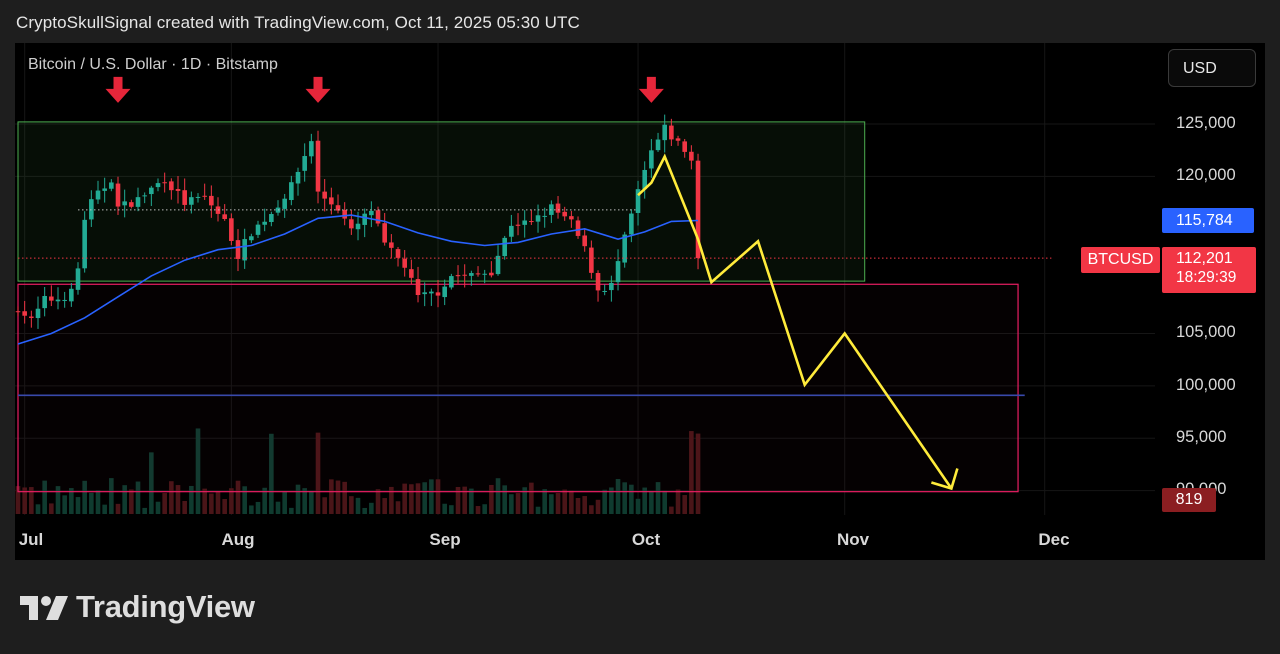 Image resolution: width=1280 pixels, height=654 pixels. Describe the element at coordinates (165, 607) in the screenshot. I see `tradingview-wordmark: TradingView` at that location.